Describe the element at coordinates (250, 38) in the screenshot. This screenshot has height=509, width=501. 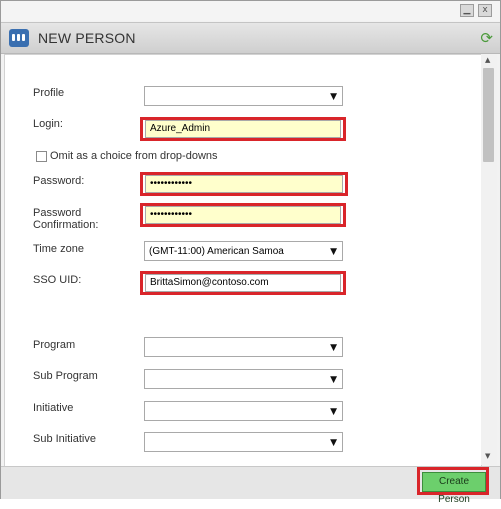
I see `title-bar: NEW PERSON ⟳` at that location.